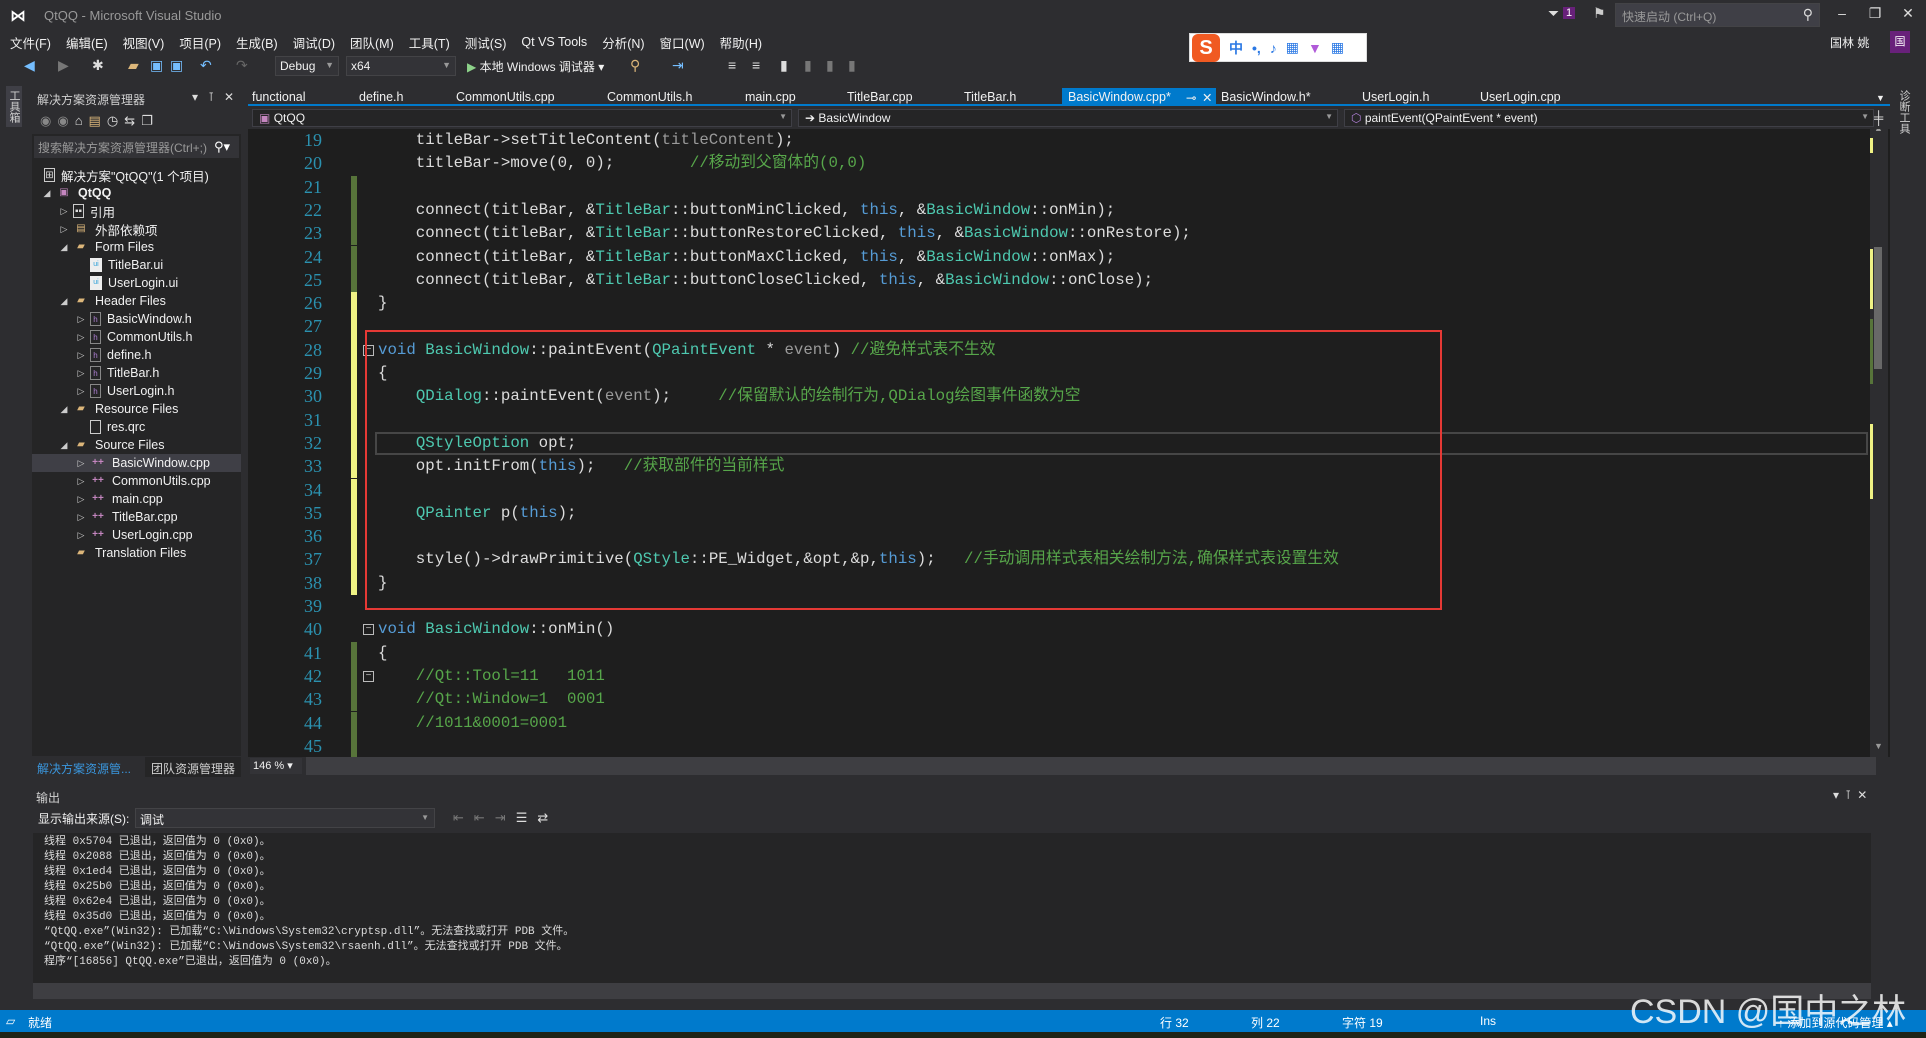 Image resolution: width=1926 pixels, height=1038 pixels. Describe the element at coordinates (1599, 13) in the screenshot. I see `feedback-icon: ⚑` at that location.